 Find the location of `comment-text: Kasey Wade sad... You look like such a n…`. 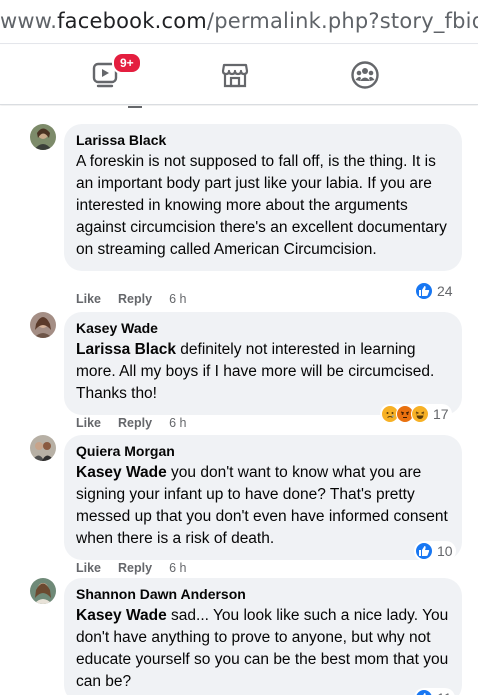

comment-text: Kasey Wade sad... You look like such a n… is located at coordinates (263, 649).